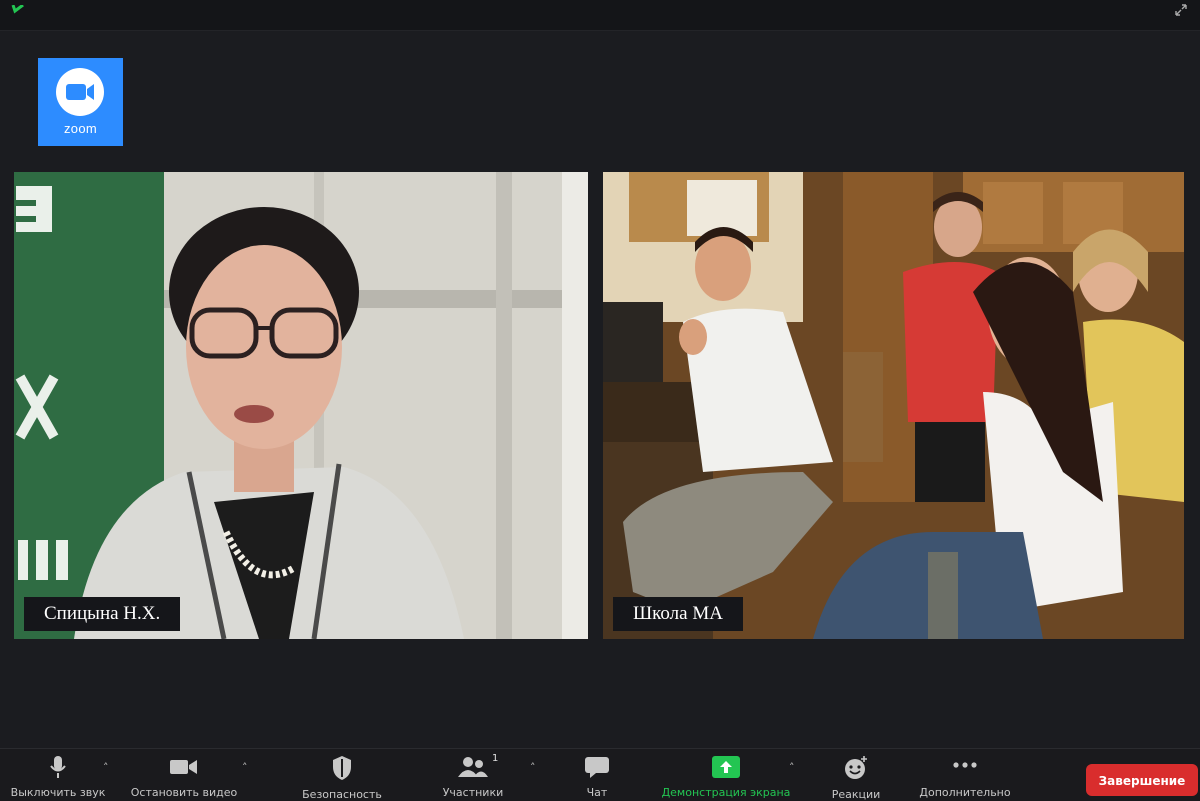 This screenshot has width=1200, height=801. I want to click on mute-button: Выключить звук, so click(58, 777).